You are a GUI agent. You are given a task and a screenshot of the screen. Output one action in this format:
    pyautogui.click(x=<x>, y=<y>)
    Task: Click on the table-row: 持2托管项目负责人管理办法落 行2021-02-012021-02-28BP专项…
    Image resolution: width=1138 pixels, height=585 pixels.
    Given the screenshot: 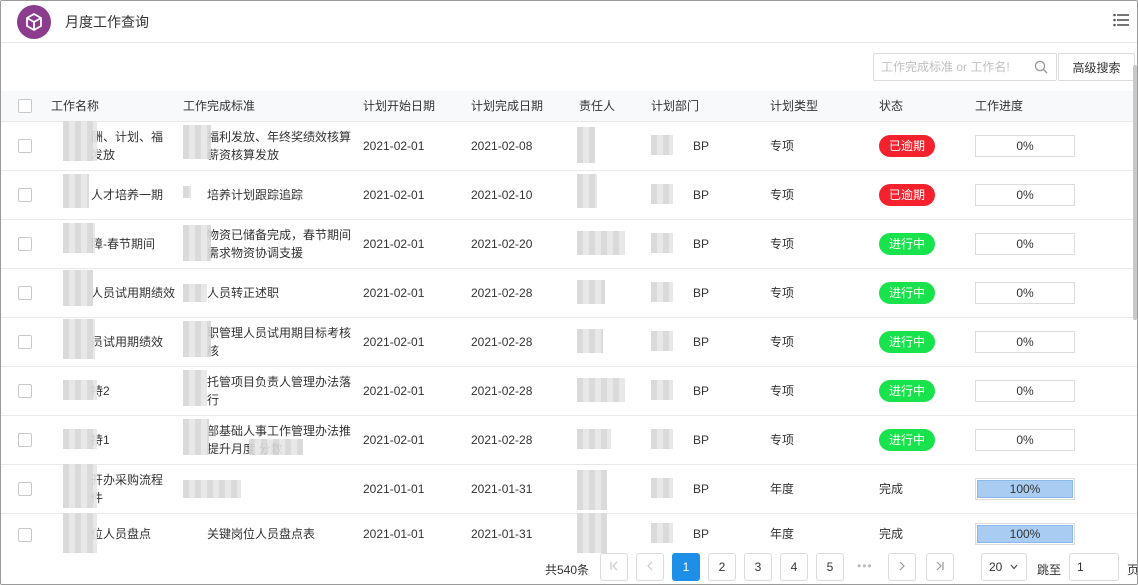 What is the action you would take?
    pyautogui.click(x=569, y=390)
    